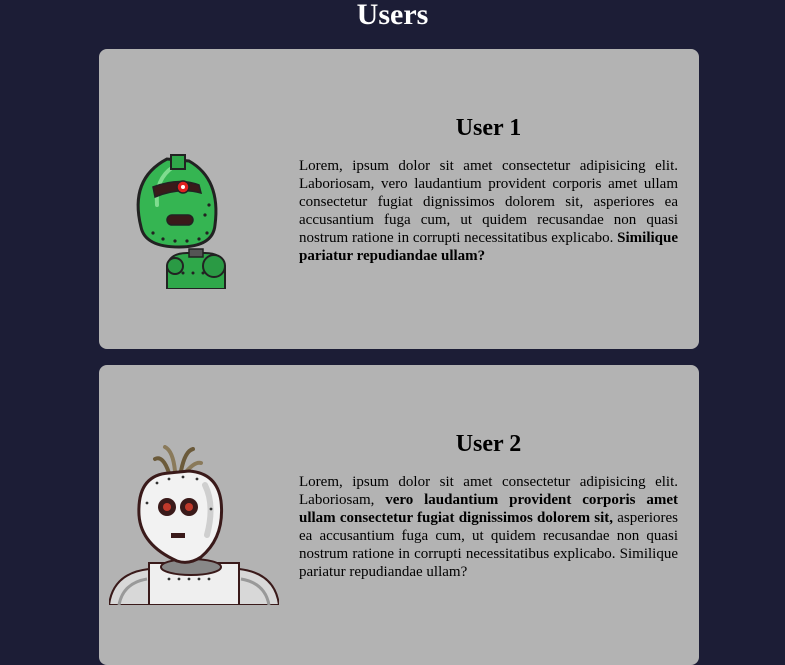 This screenshot has width=785, height=665. Describe the element at coordinates (488, 444) in the screenshot. I see `user-name: User 2` at that location.